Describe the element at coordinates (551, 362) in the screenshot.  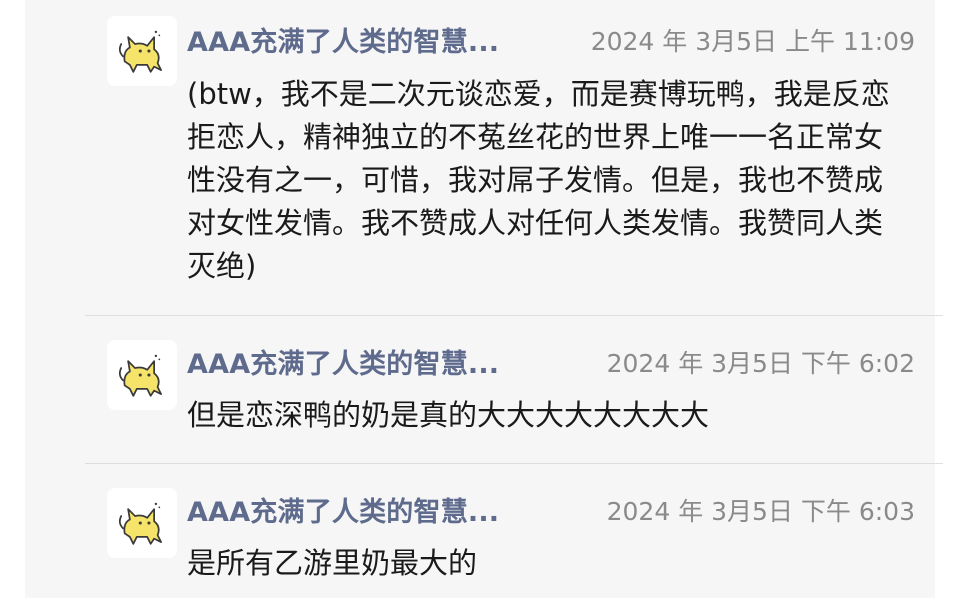
I see `comment-header: AAA充满了人类的智慧... 2024 年 3月5日 下午 6:02` at that location.